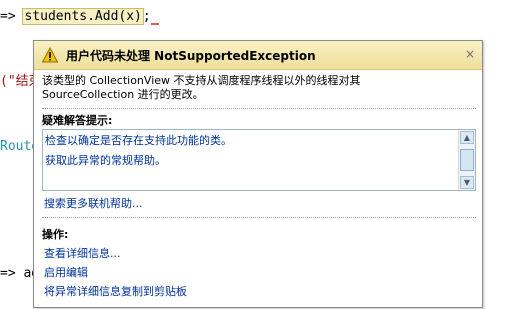 The image size is (523, 309). I want to click on code-semicolon: ;, so click(146, 16).